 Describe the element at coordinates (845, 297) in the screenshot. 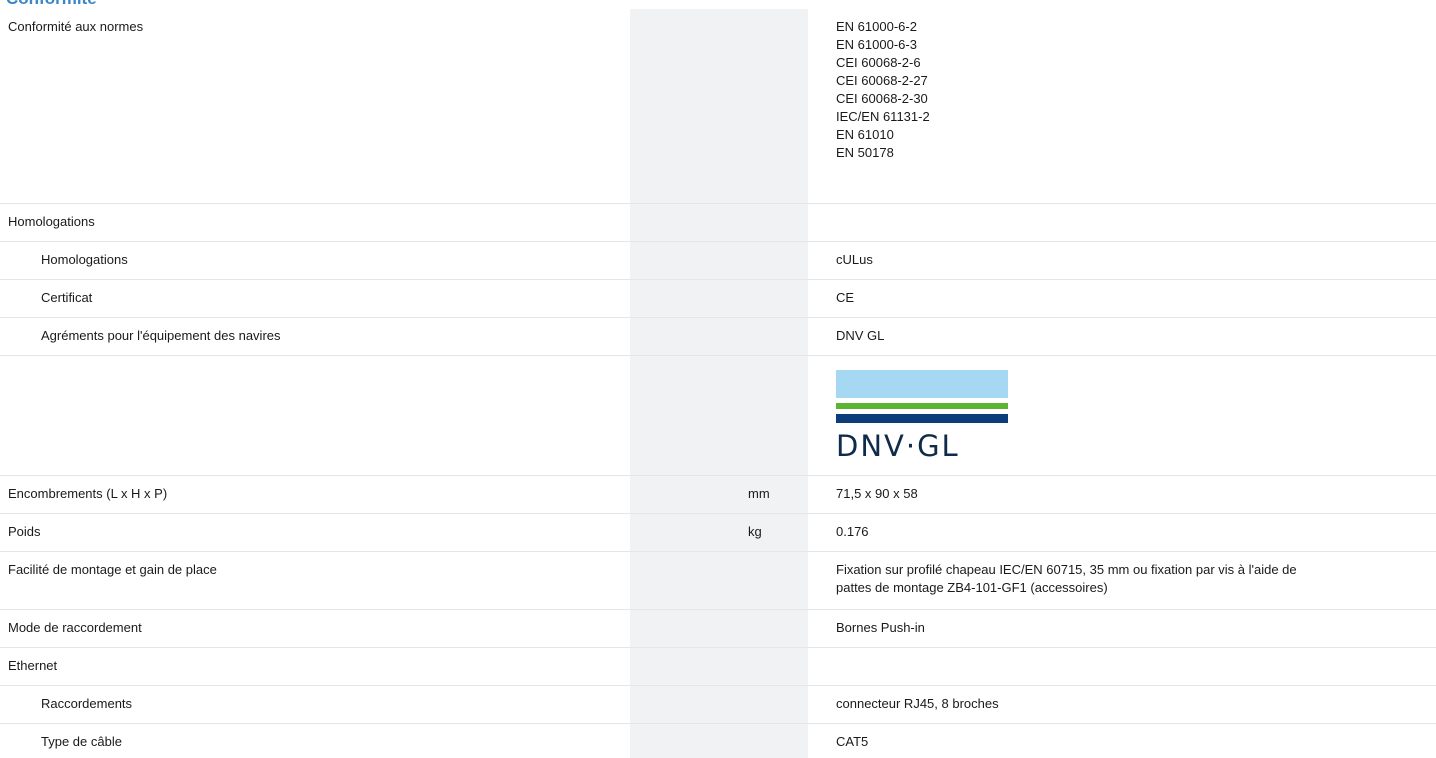

I see `row-value: CE` at that location.